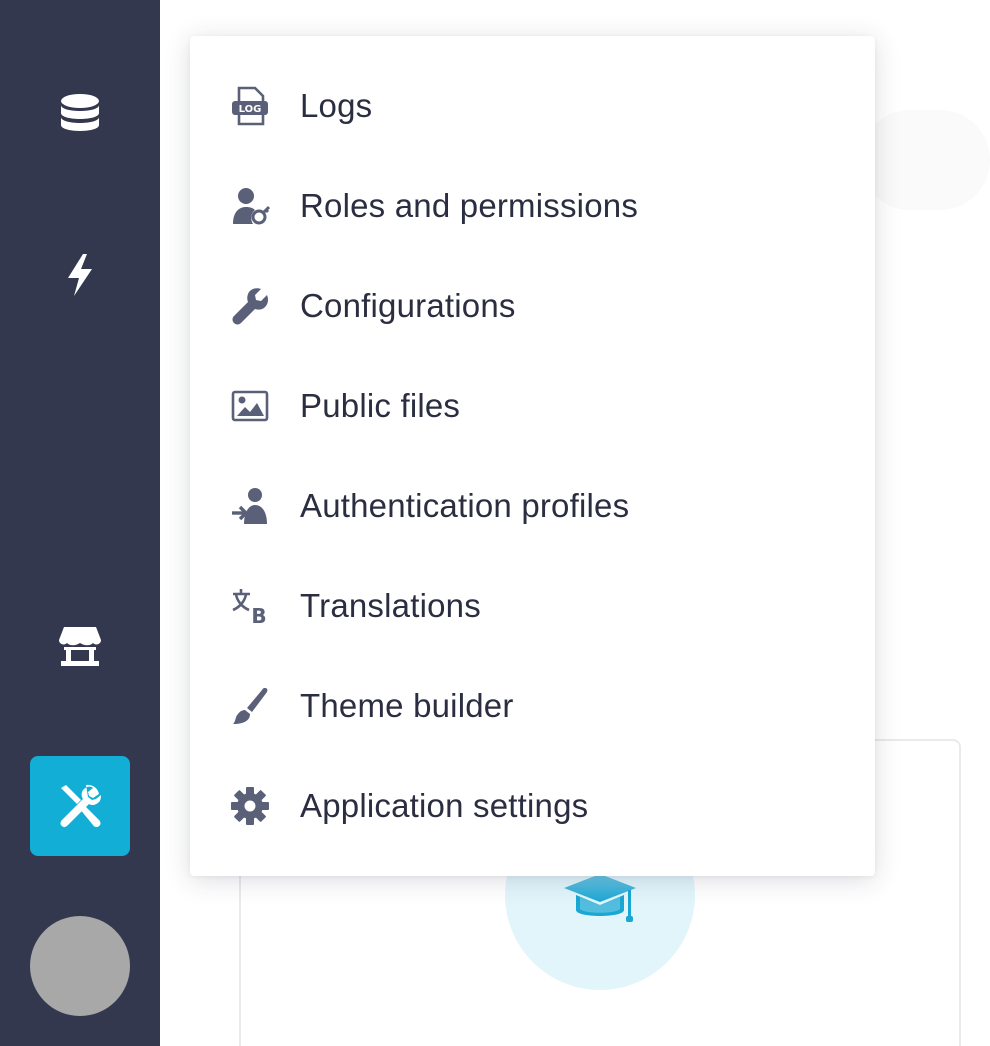 Image resolution: width=990 pixels, height=1046 pixels. I want to click on database-icon, so click(80, 112).